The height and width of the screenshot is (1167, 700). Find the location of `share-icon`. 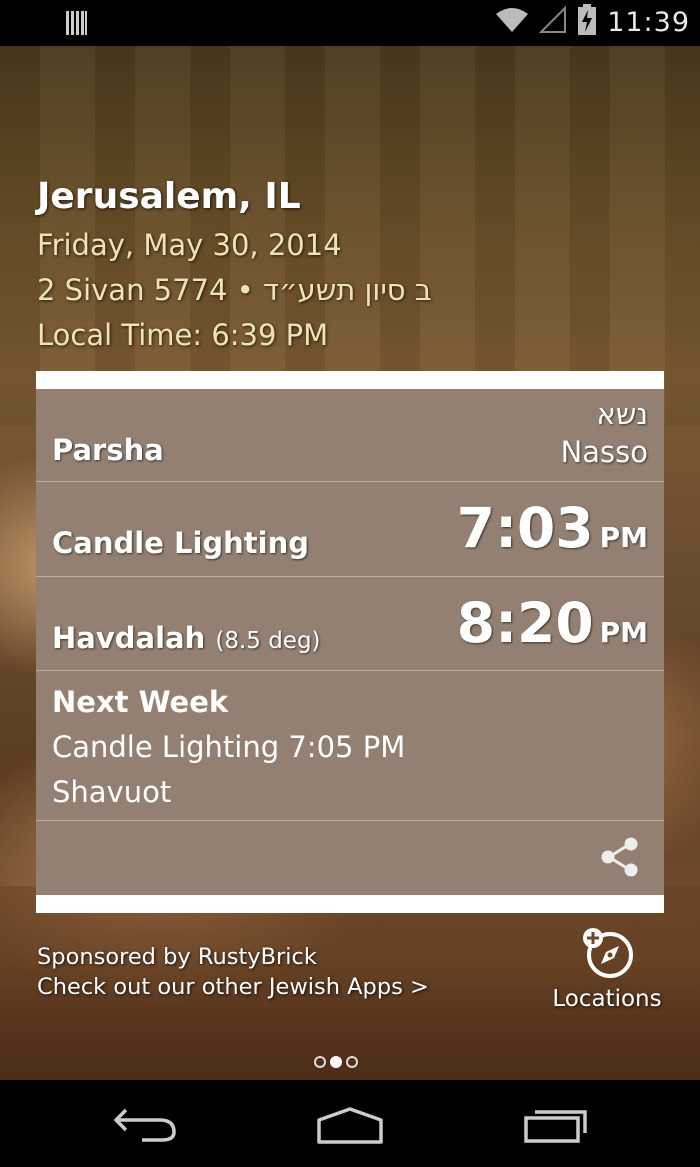

share-icon is located at coordinates (620, 857).